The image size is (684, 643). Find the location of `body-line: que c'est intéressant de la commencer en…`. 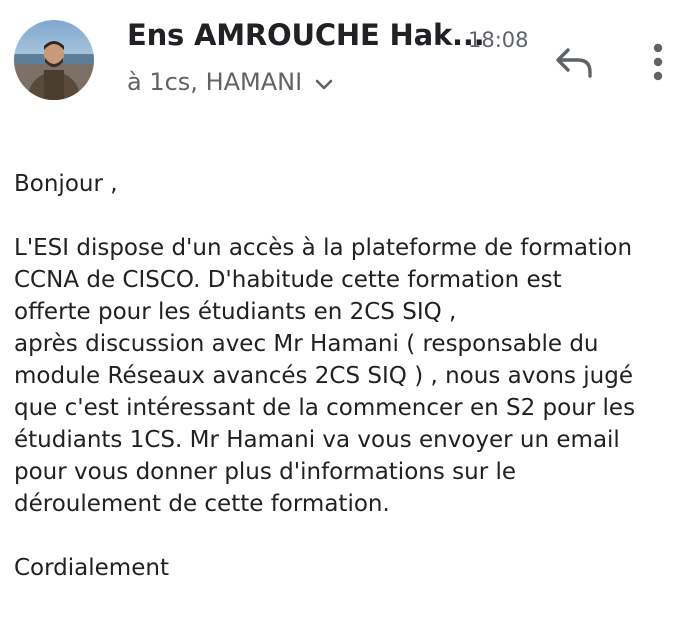

body-line: que c'est intéressant de la commencer en… is located at coordinates (325, 408).